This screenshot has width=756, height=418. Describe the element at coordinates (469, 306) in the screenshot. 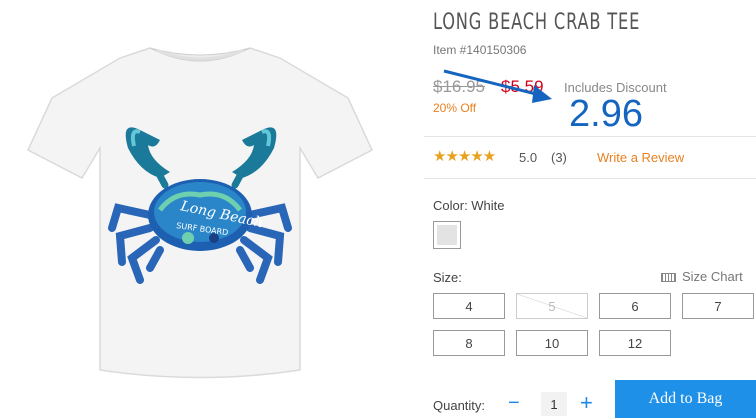

I see `size-option-4: 4` at that location.